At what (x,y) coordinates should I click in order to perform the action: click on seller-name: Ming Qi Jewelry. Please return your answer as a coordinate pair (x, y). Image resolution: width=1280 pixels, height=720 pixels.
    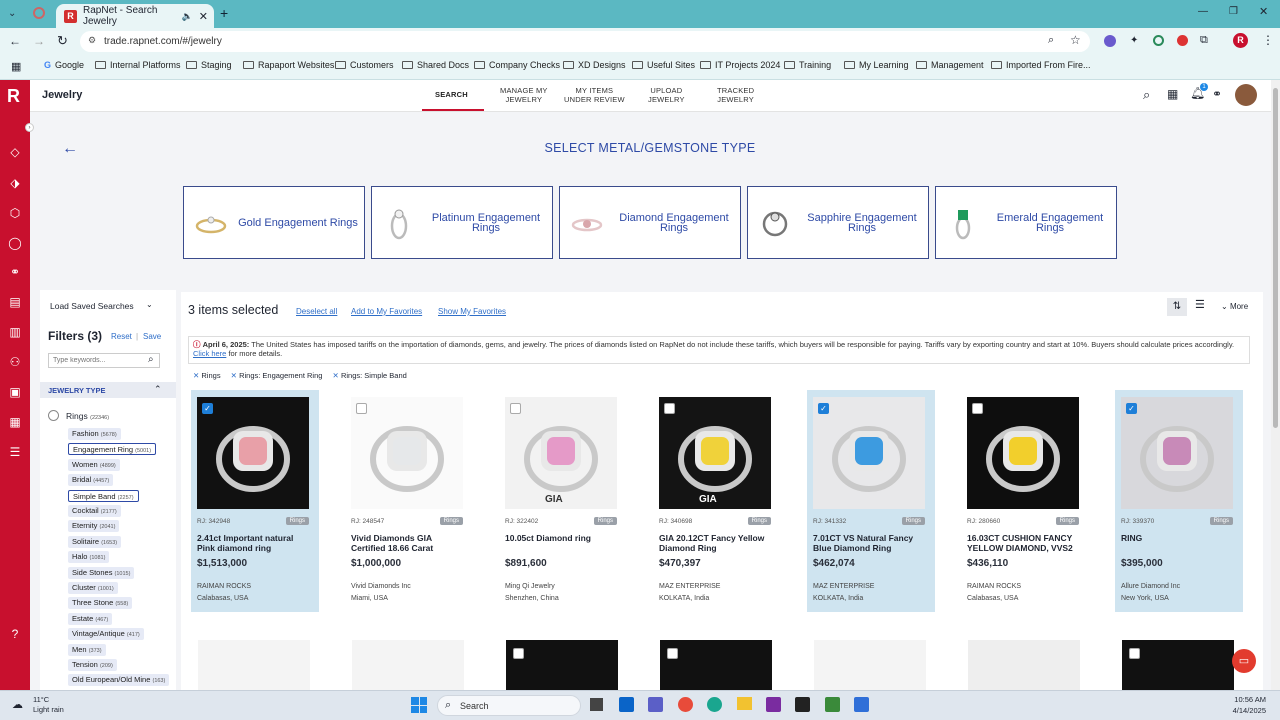
    Looking at the image, I should click on (532, 587).